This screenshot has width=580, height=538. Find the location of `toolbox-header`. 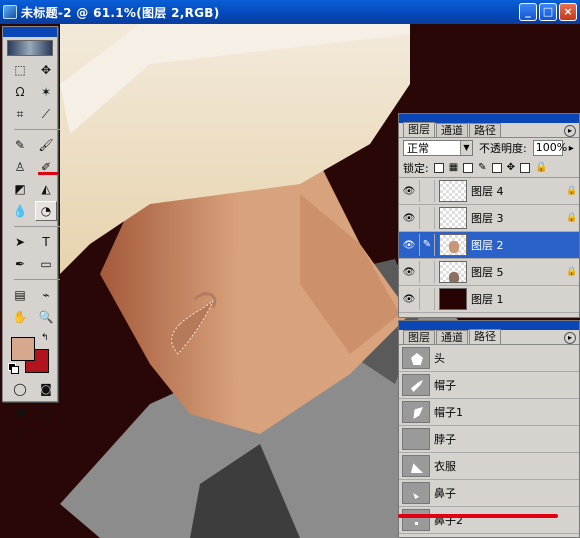

toolbox-header is located at coordinates (30, 32).